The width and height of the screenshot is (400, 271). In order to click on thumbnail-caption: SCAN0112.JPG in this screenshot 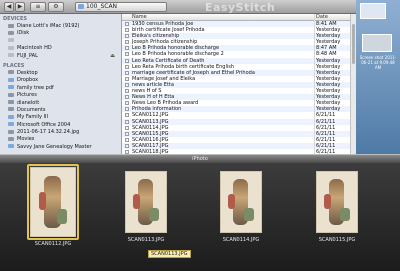, I will do `click(53, 244)`.